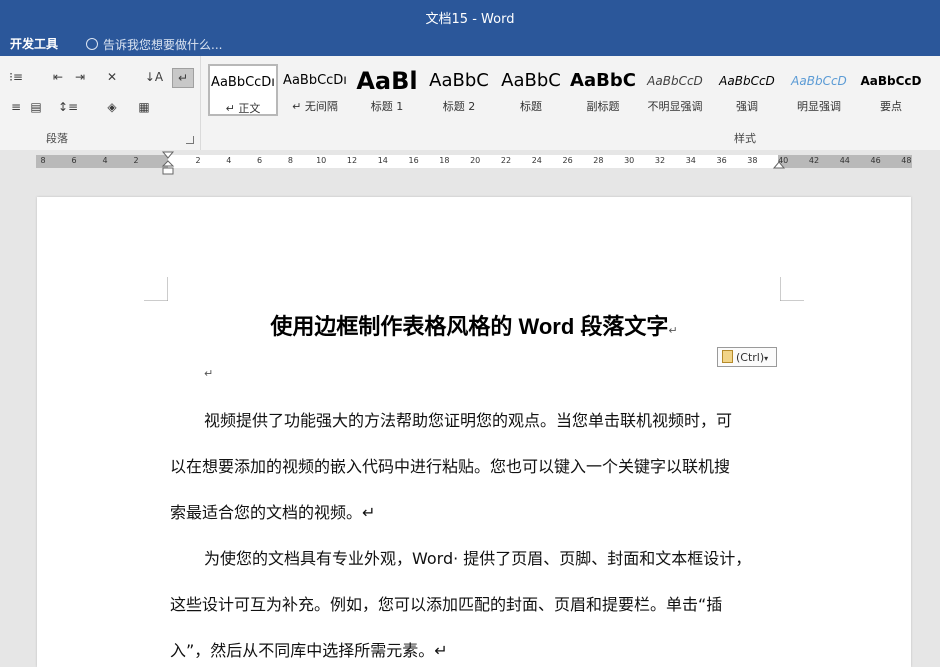 The height and width of the screenshot is (667, 940). I want to click on style-item-8: AaBbCcD 明显强调, so click(819, 90).